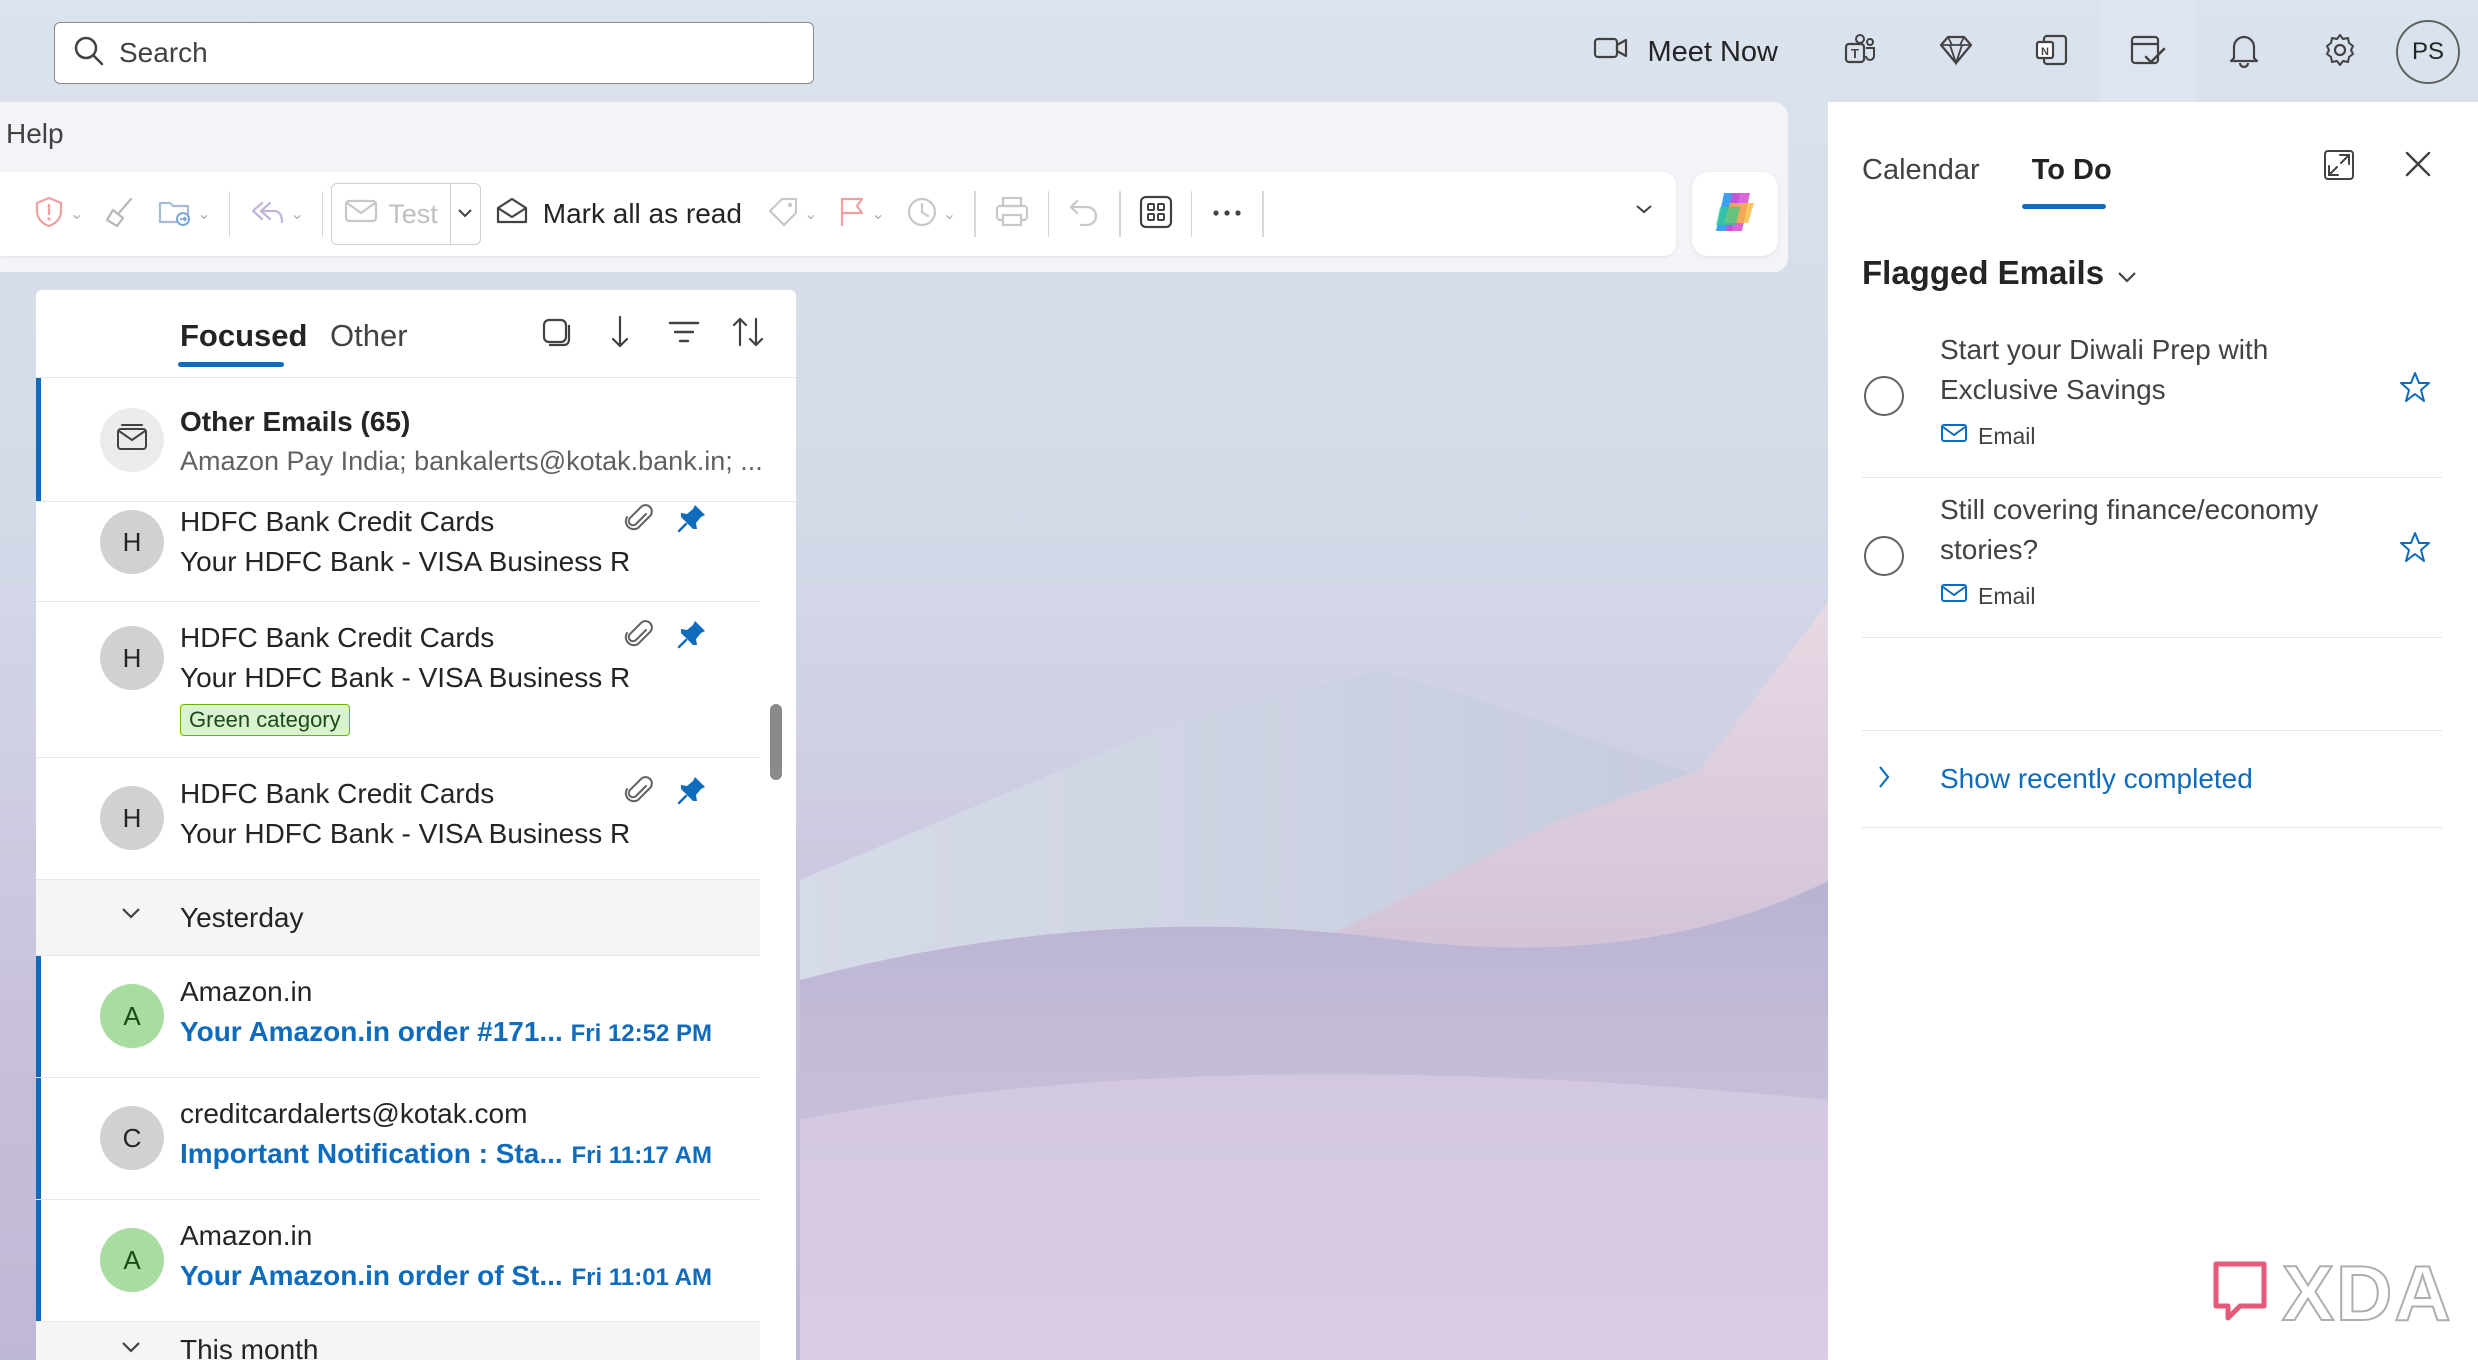 The image size is (2478, 1360). I want to click on onenote-button: N, so click(2052, 52).